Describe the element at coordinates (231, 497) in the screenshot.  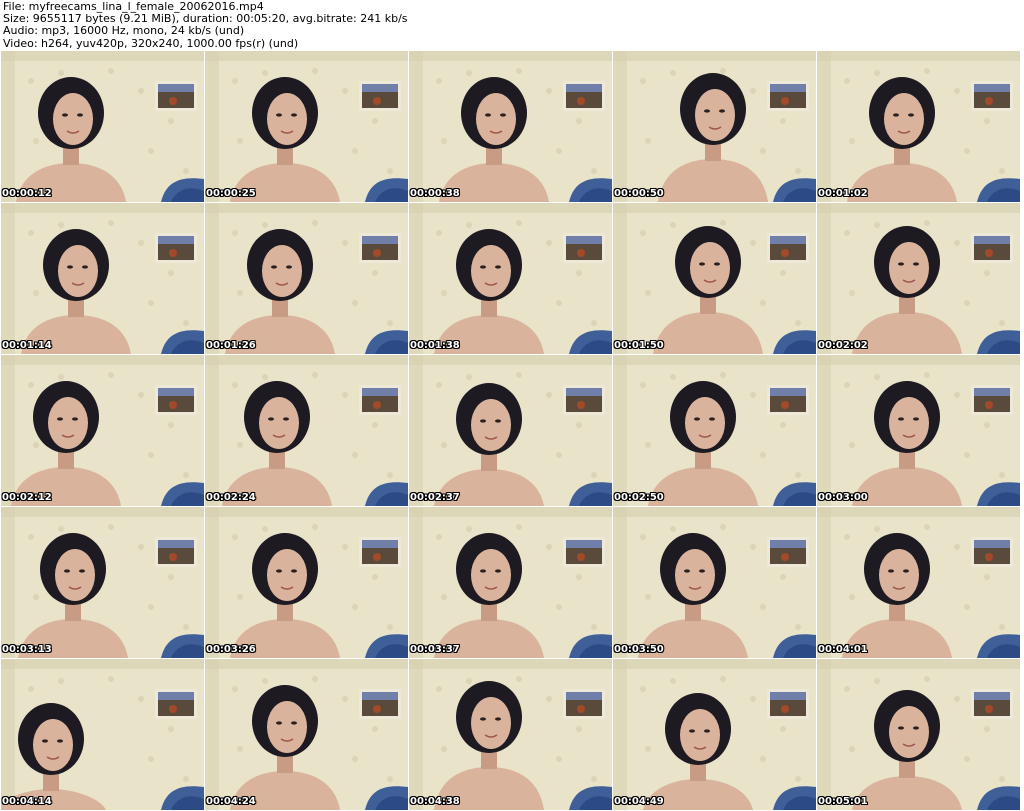
I see `timestamp-label: 00:02:24` at that location.